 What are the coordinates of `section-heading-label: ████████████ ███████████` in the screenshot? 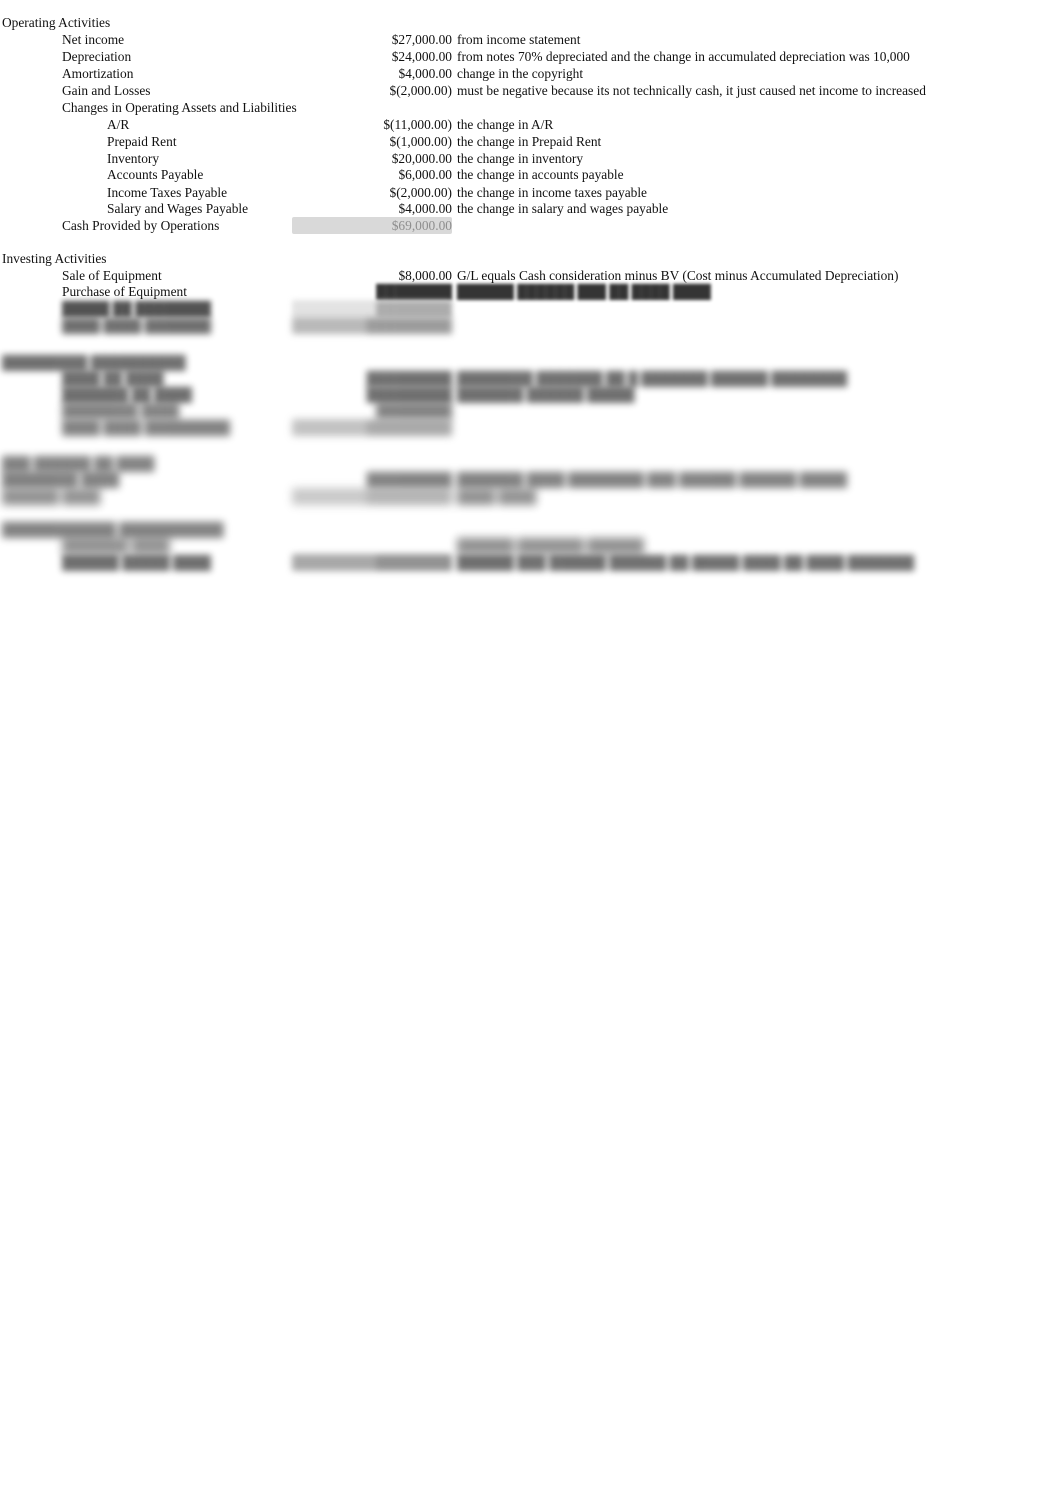 It's located at (113, 529).